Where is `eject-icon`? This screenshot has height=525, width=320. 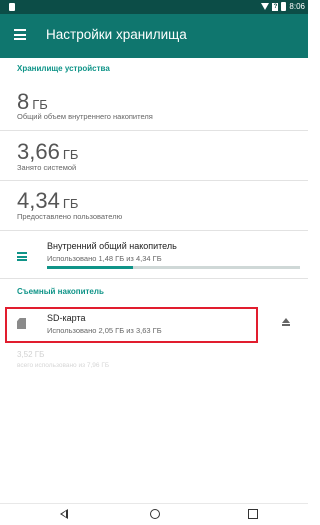
eject-icon is located at coordinates (286, 322).